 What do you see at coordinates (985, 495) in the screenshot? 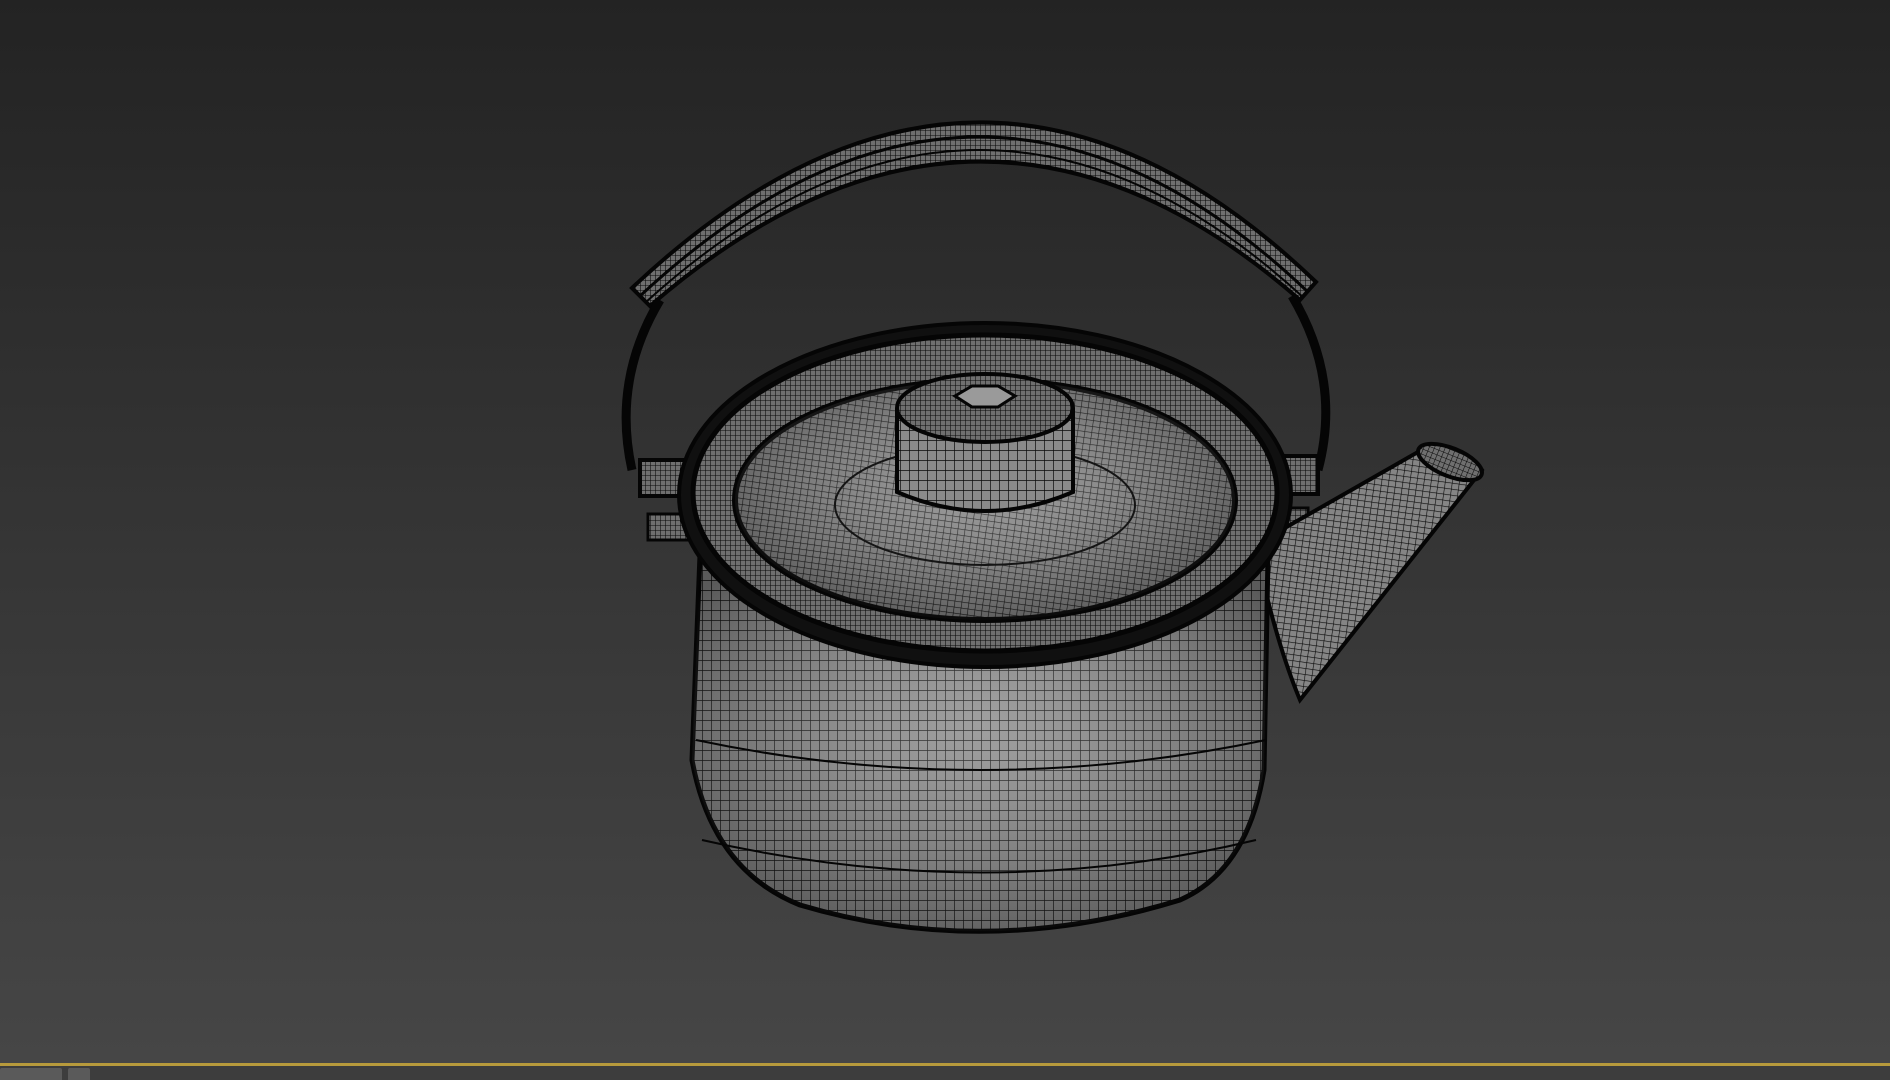
I see `kettle-lid` at bounding box center [985, 495].